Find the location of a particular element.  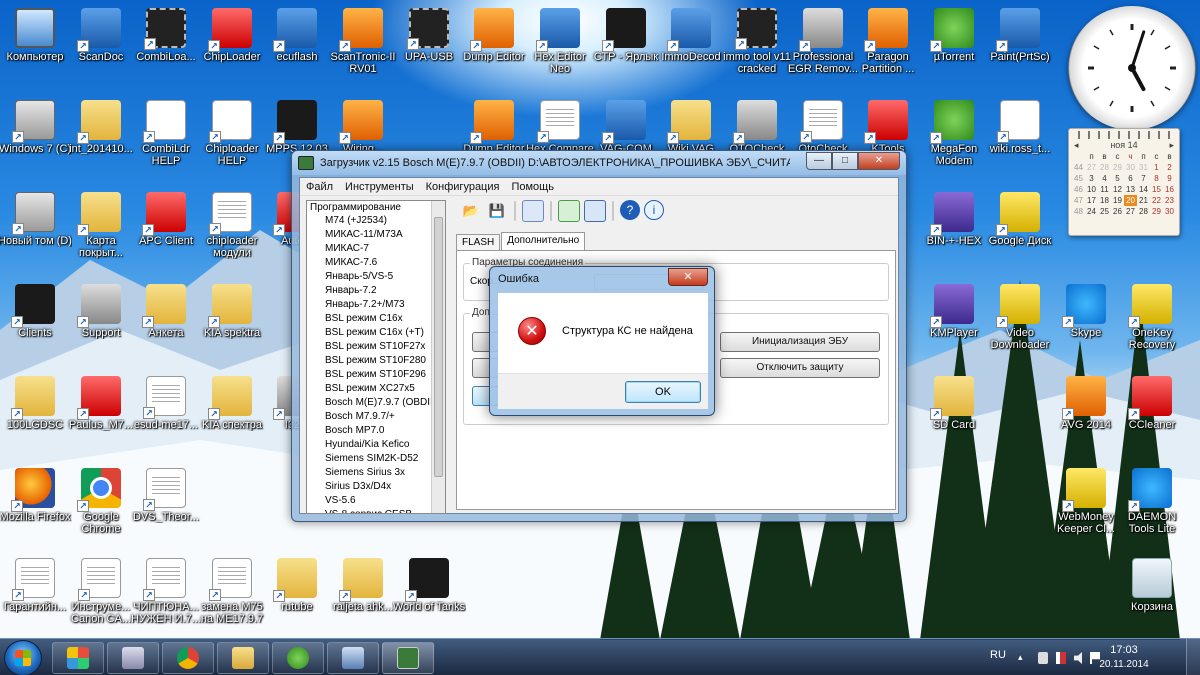

calendar-day: 6 is located at coordinates (1130, 178).